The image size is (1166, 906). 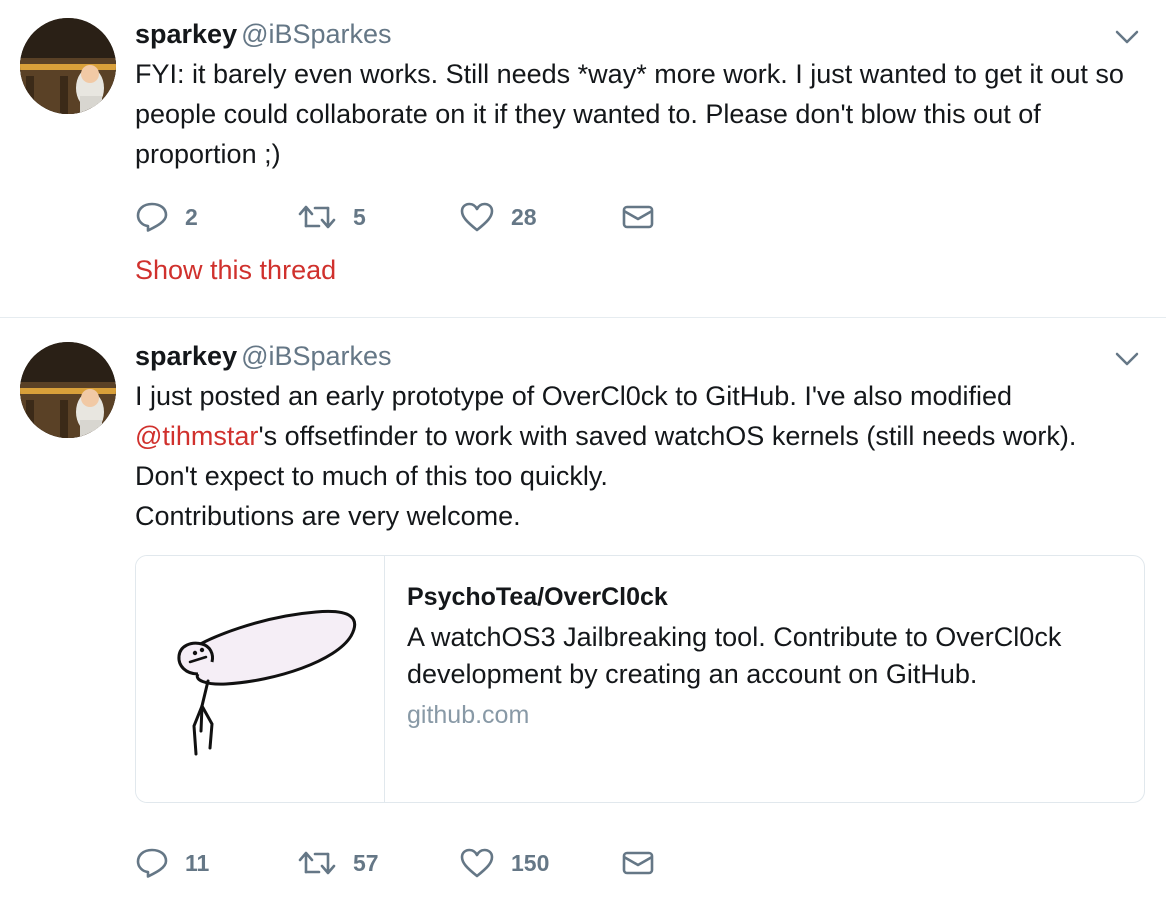 What do you see at coordinates (378, 217) in the screenshot?
I see `retweet-button: 5` at bounding box center [378, 217].